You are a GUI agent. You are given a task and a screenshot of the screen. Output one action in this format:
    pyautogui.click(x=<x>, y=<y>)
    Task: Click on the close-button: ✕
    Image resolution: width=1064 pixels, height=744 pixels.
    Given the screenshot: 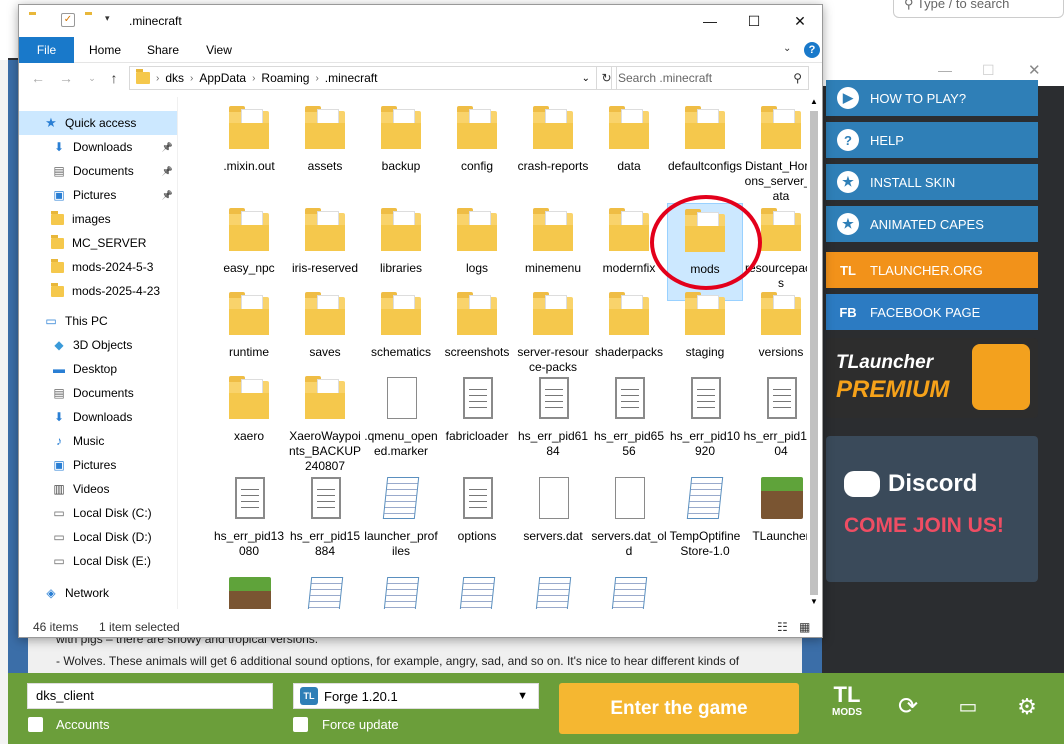 What is the action you would take?
    pyautogui.click(x=800, y=21)
    